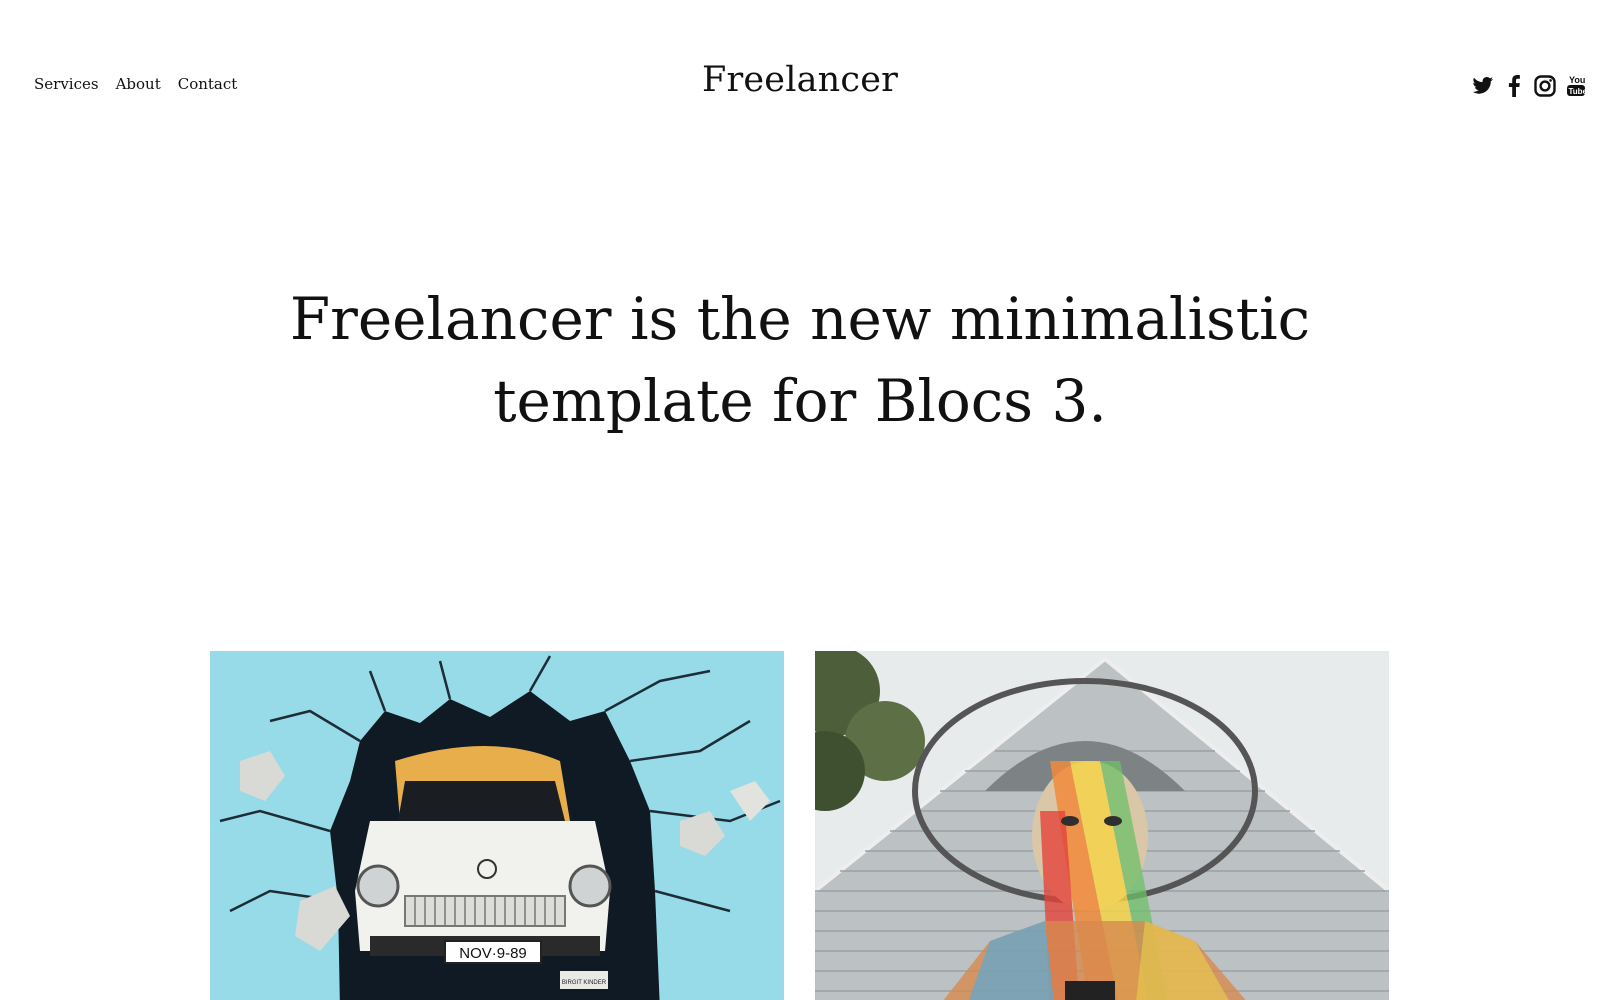 Image resolution: width=1600 pixels, height=1000 pixels. Describe the element at coordinates (800, 319) in the screenshot. I see `hero-line-1: Freelancer is the new minimalistic` at that location.